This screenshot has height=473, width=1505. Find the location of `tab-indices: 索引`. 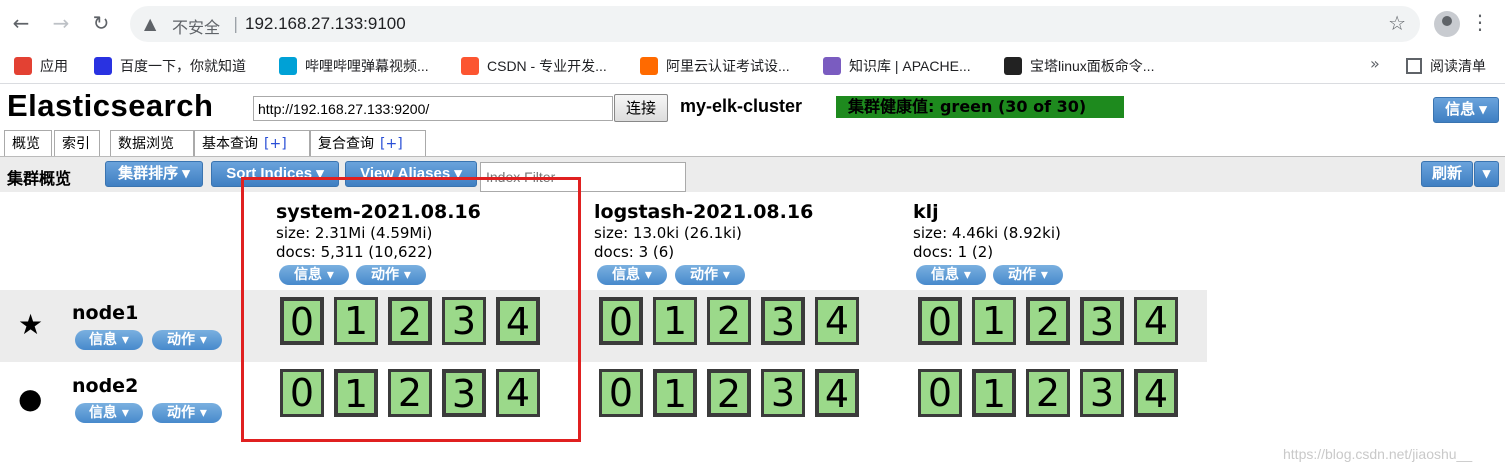

tab-indices: 索引 is located at coordinates (77, 143).